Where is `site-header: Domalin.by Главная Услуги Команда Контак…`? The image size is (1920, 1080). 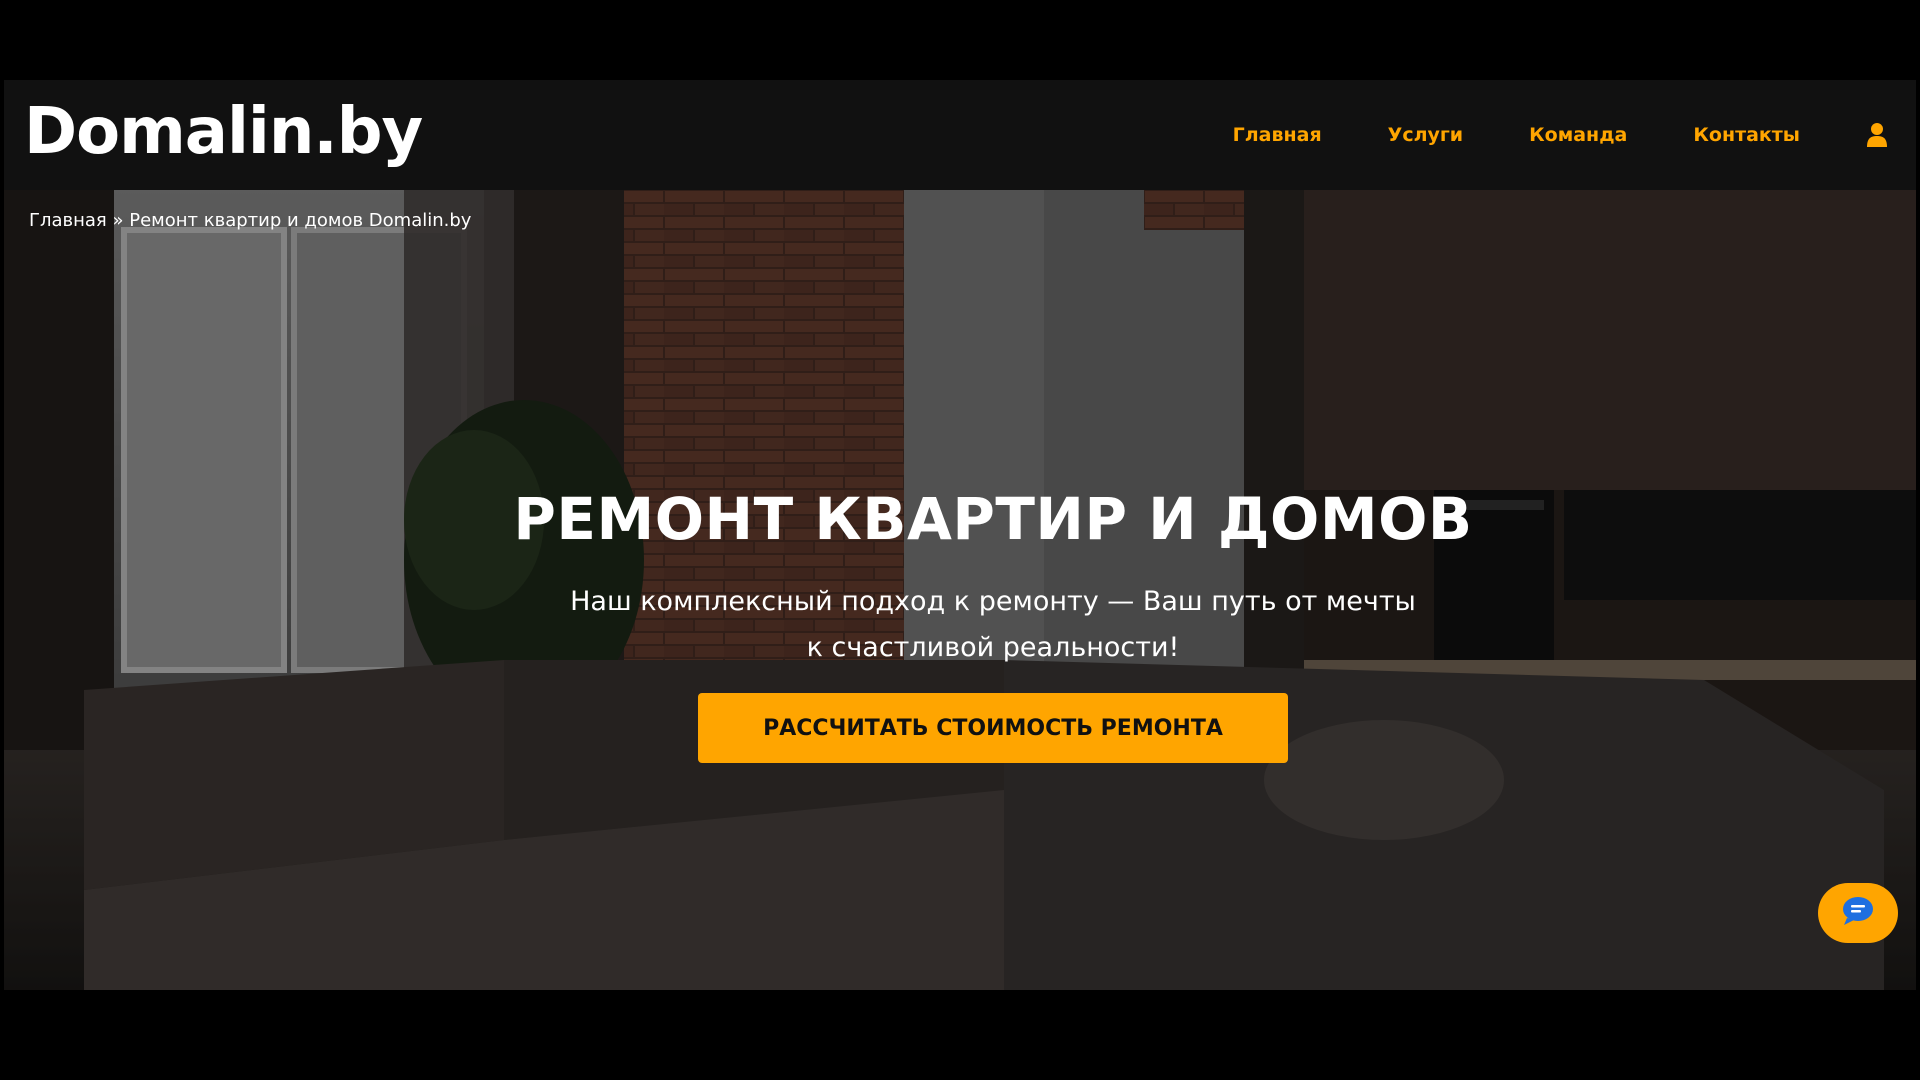
site-header: Domalin.by Главная Услуги Команда Контак… is located at coordinates (960, 135).